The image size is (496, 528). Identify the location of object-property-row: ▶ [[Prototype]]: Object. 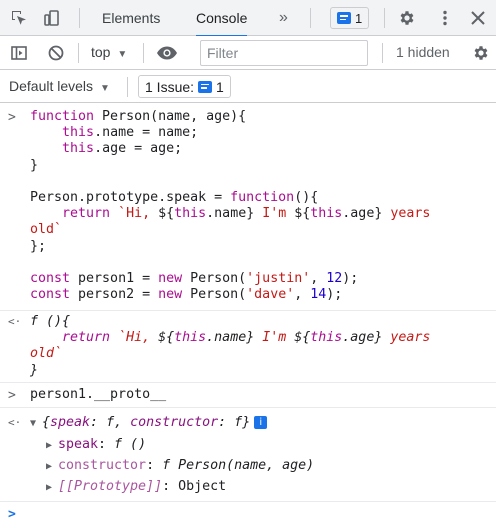
(136, 486).